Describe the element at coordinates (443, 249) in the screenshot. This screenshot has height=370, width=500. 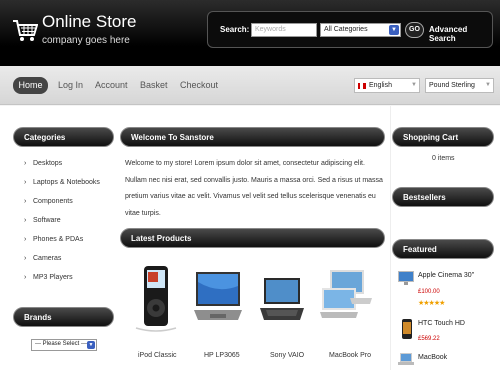
I see `featured-header: Featured` at that location.